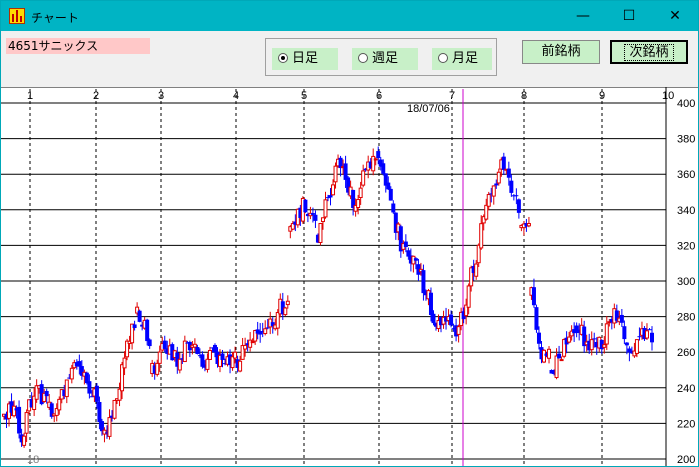 Image resolution: width=699 pixels, height=467 pixels. I want to click on y-tick-label: 380, so click(686, 140).